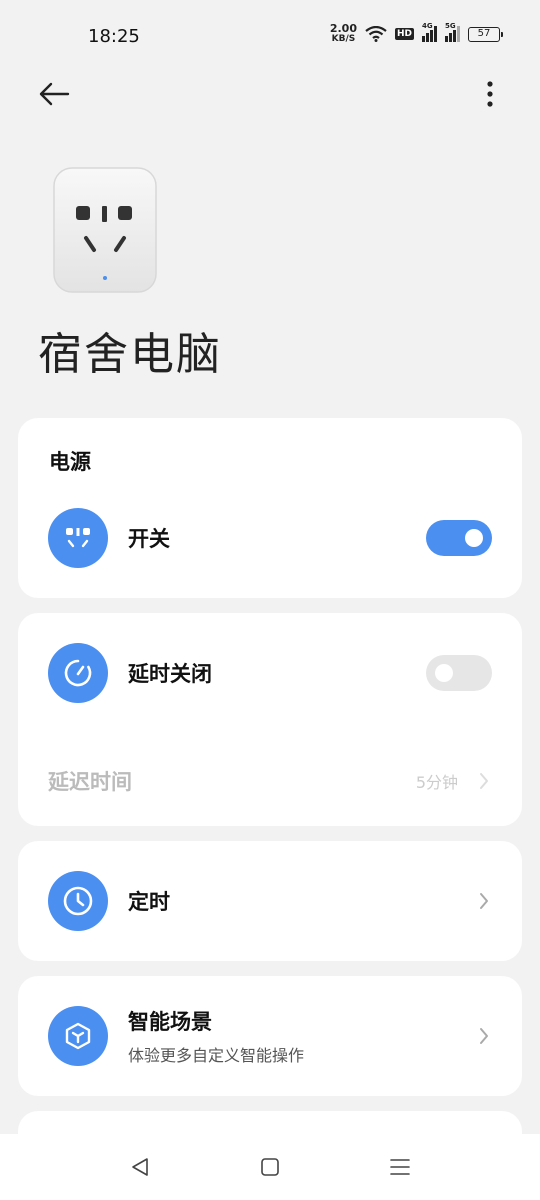 The height and width of the screenshot is (1200, 540). Describe the element at coordinates (452, 32) in the screenshot. I see `signal-5g-icon: 5G` at that location.